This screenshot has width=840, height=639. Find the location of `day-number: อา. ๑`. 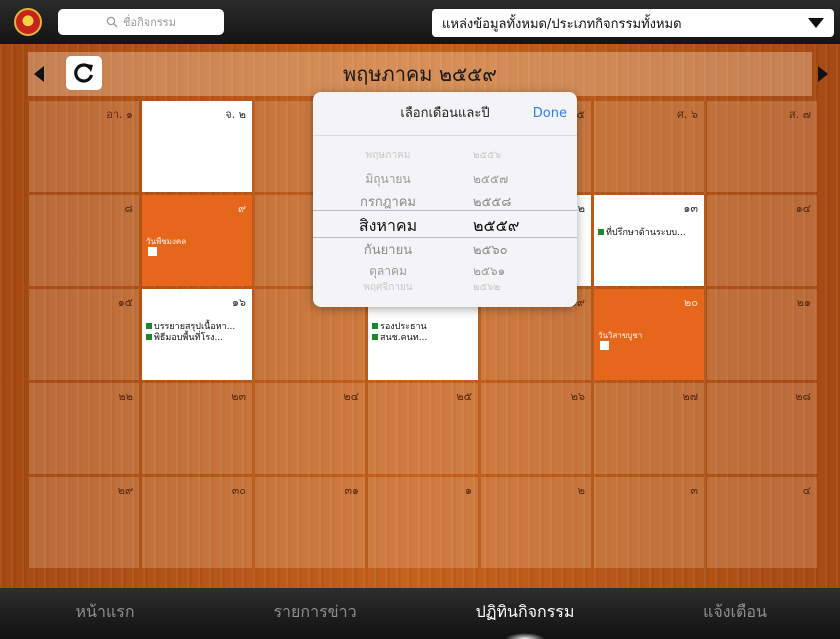

day-number: อา. ๑ is located at coordinates (119, 114).